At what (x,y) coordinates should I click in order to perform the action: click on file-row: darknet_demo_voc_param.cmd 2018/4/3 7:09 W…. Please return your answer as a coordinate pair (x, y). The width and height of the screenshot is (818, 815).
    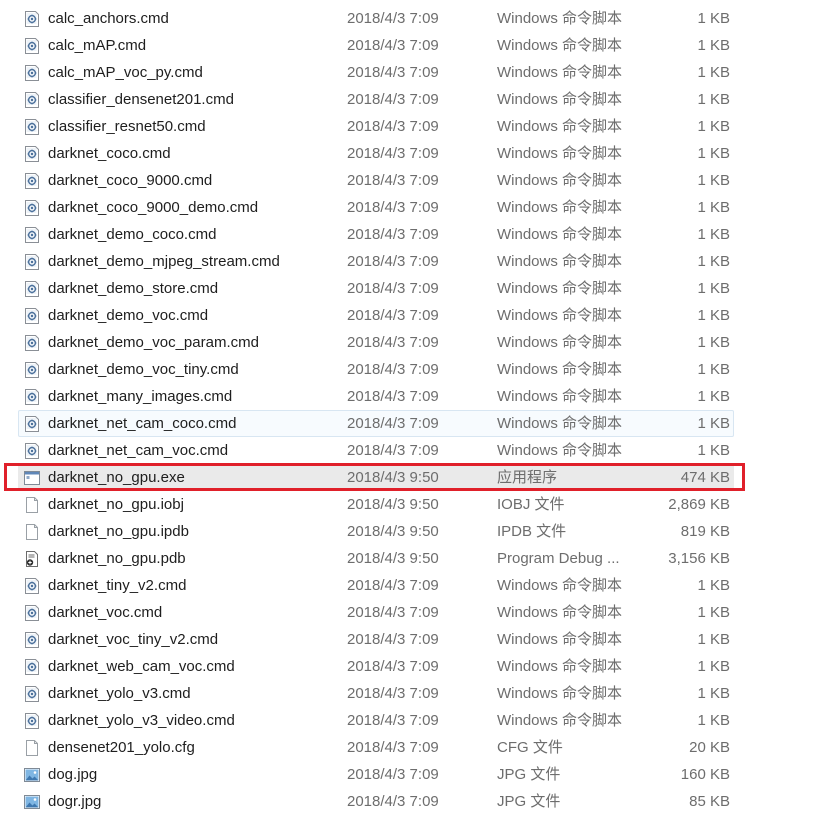
    Looking at the image, I should click on (409, 342).